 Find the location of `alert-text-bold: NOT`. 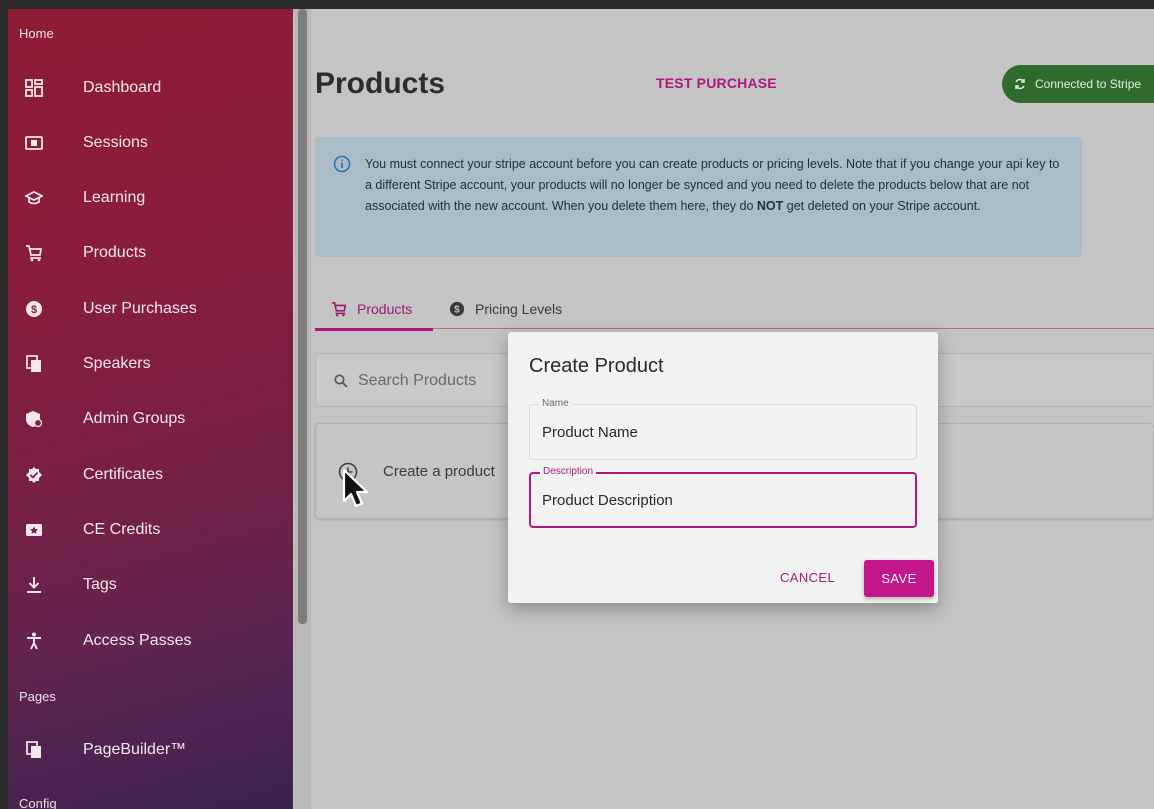

alert-text-bold: NOT is located at coordinates (770, 206).